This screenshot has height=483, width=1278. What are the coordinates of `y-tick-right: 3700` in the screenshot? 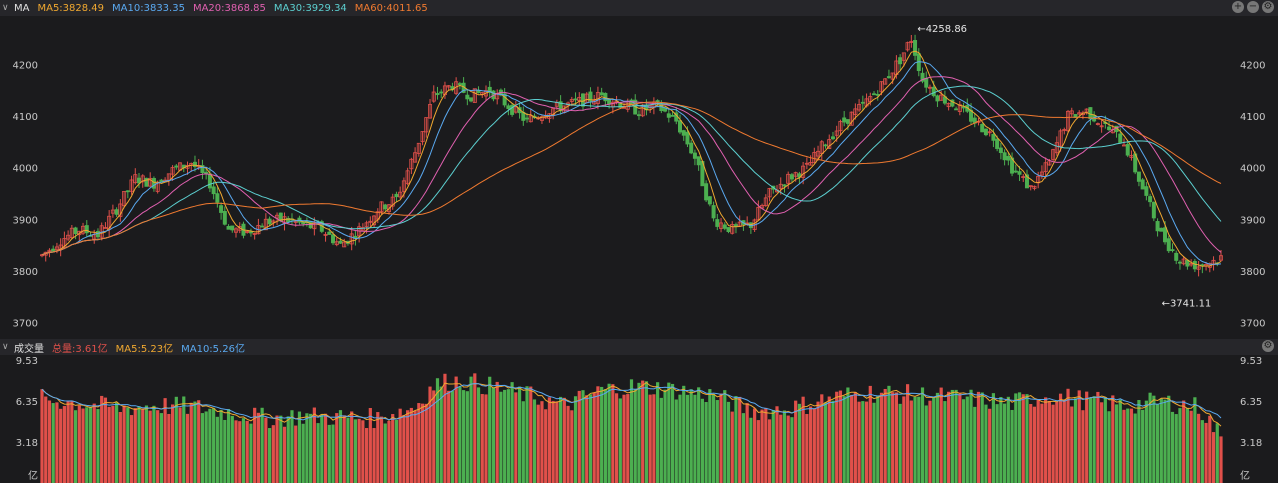 It's located at (1252, 324).